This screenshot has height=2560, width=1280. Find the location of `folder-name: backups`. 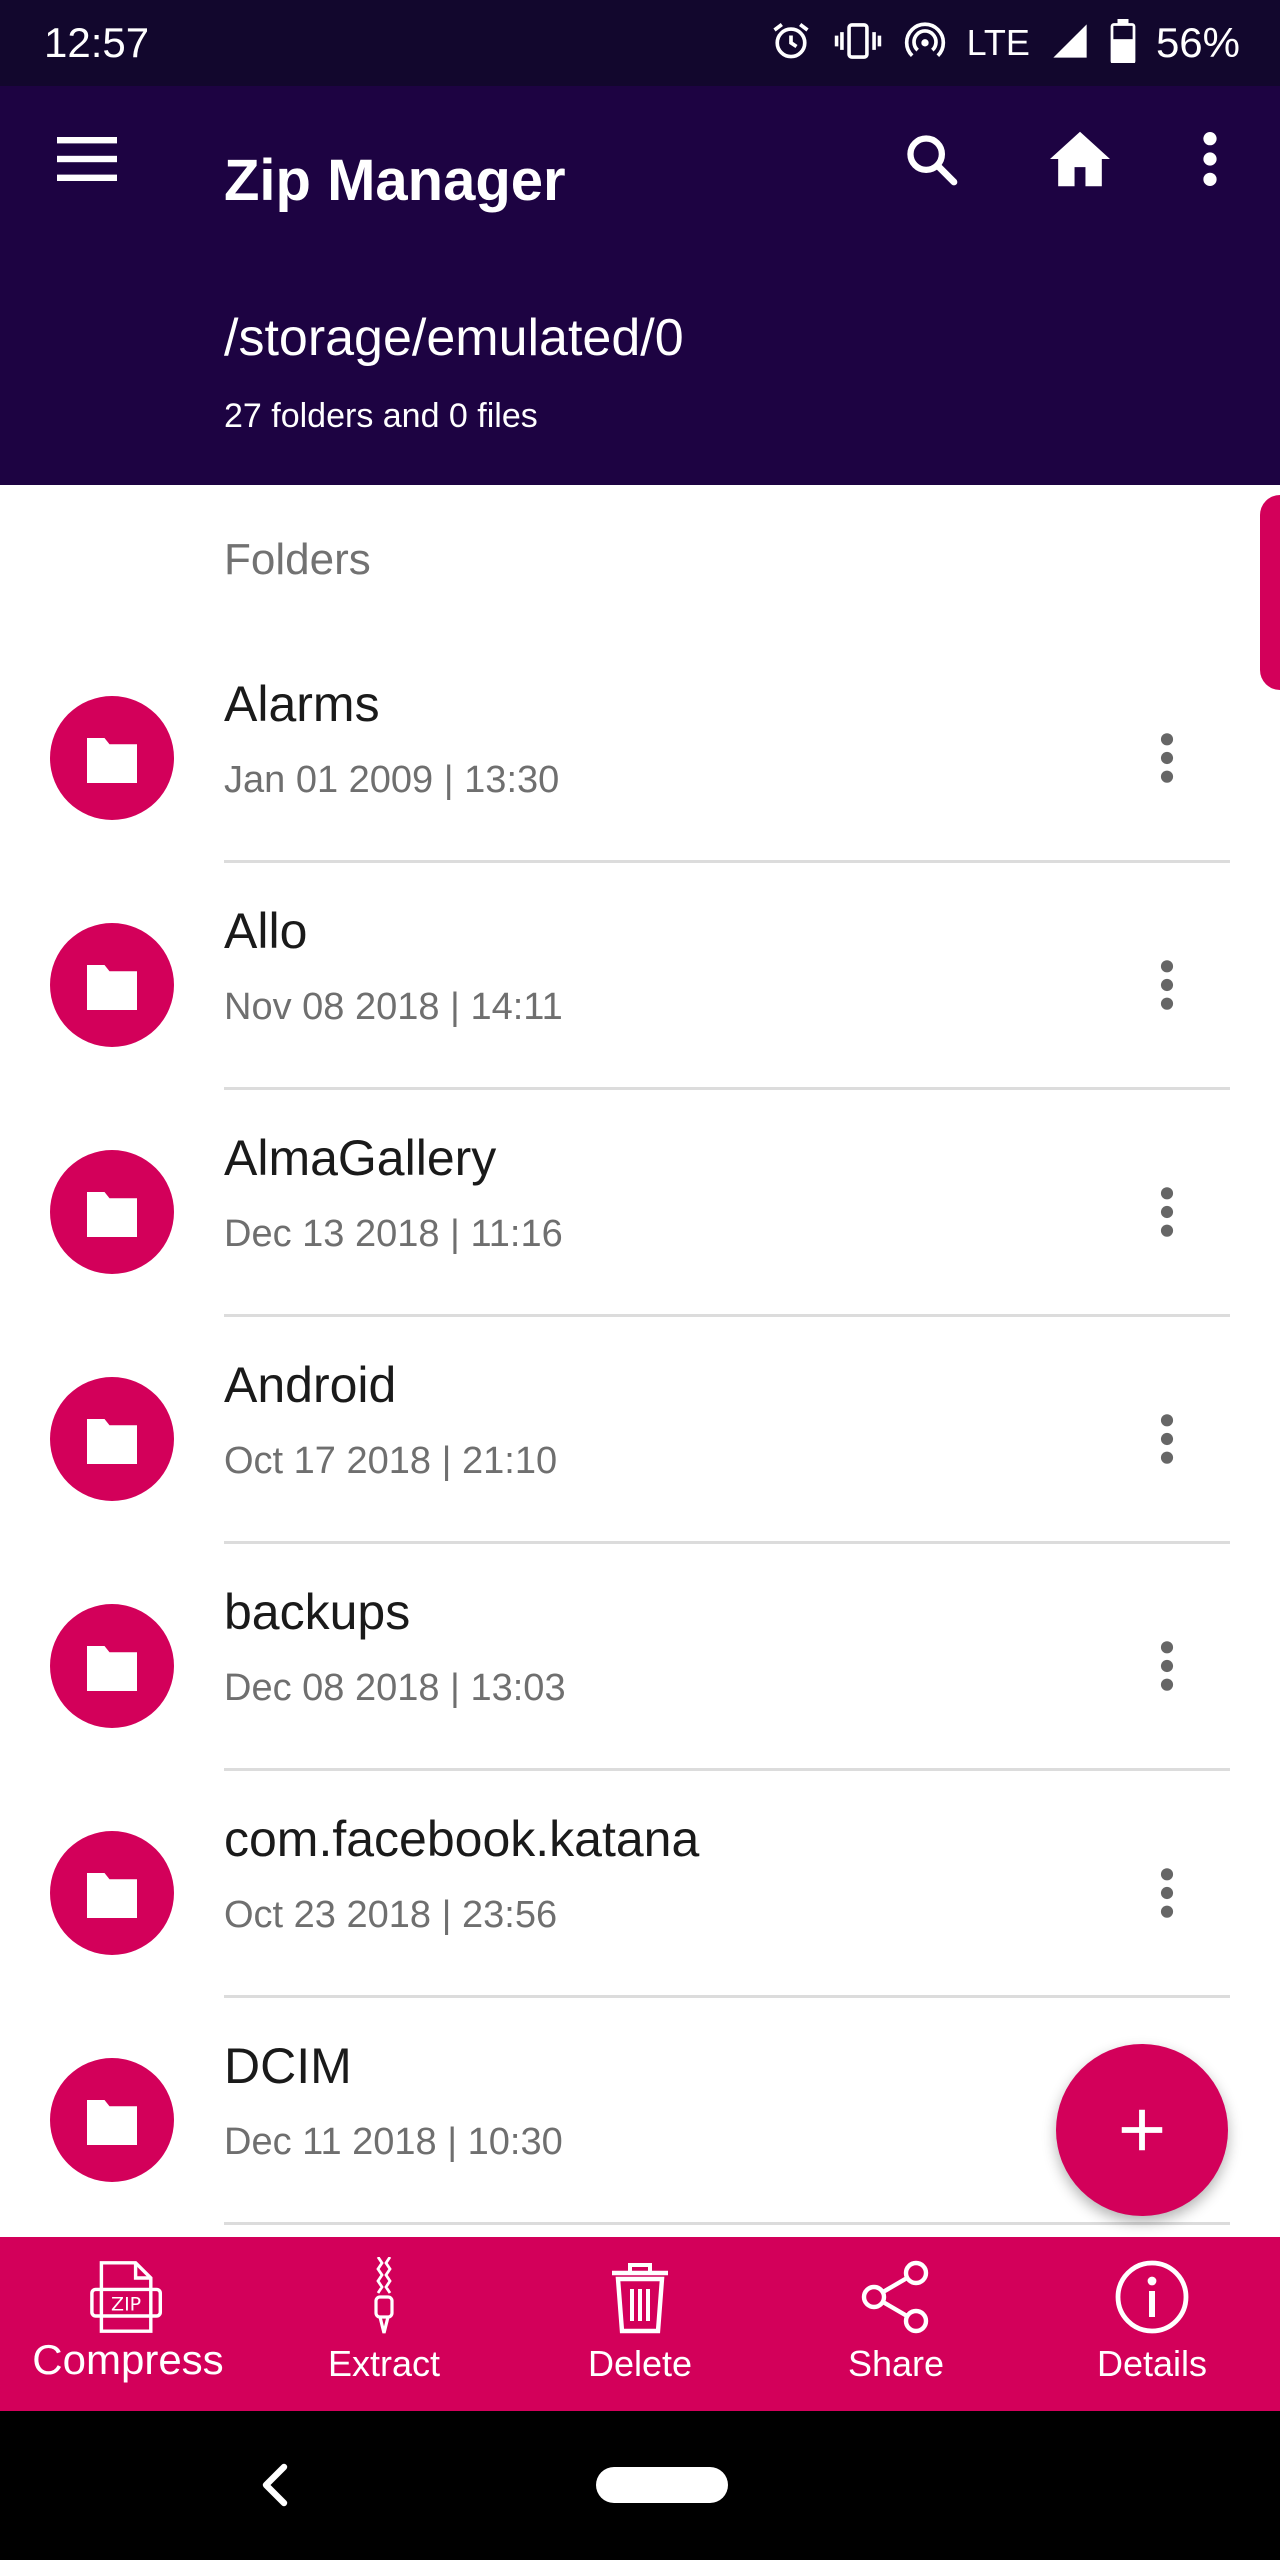

folder-name: backups is located at coordinates (317, 1612).